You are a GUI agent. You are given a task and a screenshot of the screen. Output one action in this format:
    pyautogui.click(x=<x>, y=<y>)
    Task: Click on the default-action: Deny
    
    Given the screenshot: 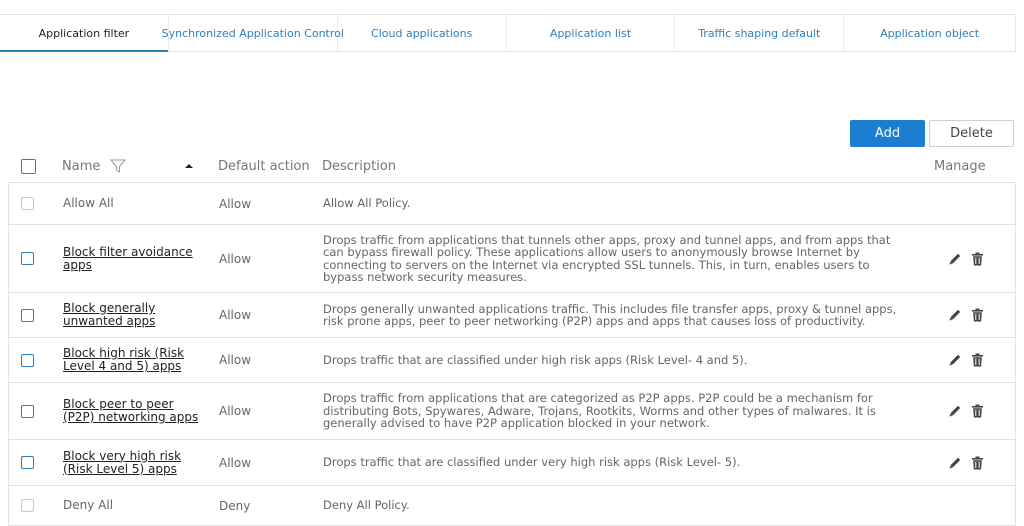 What is the action you would take?
    pyautogui.click(x=235, y=505)
    